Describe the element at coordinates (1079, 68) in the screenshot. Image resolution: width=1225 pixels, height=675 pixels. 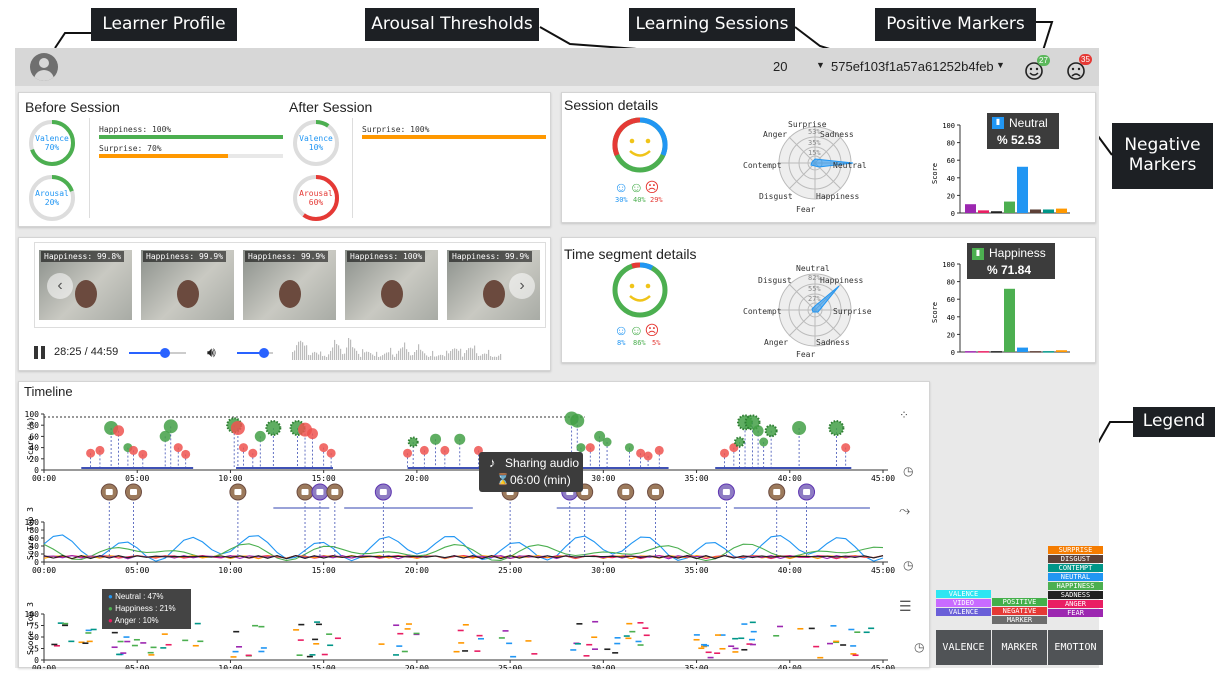
I see `negative-markers-button: 35` at that location.